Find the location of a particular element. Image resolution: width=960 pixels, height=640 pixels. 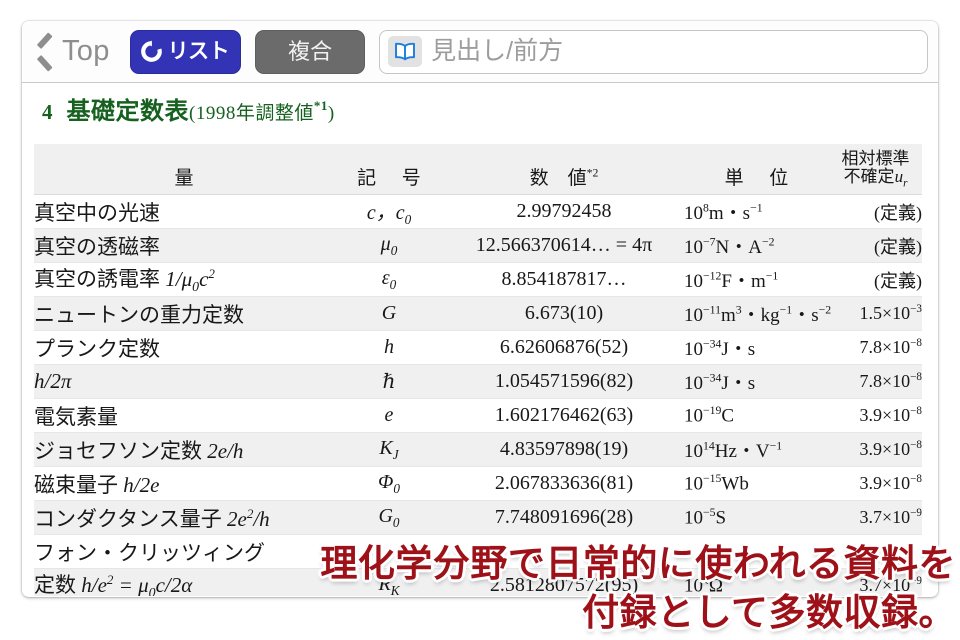

section-footnote-marker: *1 is located at coordinates (320, 105).